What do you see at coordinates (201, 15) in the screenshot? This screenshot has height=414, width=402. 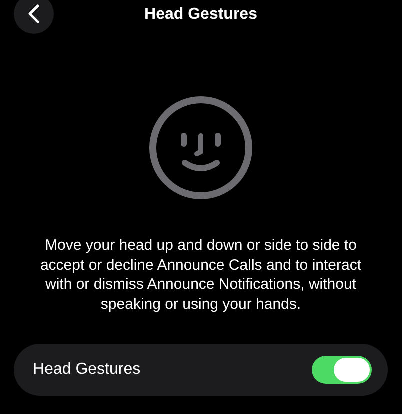 I see `page-title: Head Gestures` at bounding box center [201, 15].